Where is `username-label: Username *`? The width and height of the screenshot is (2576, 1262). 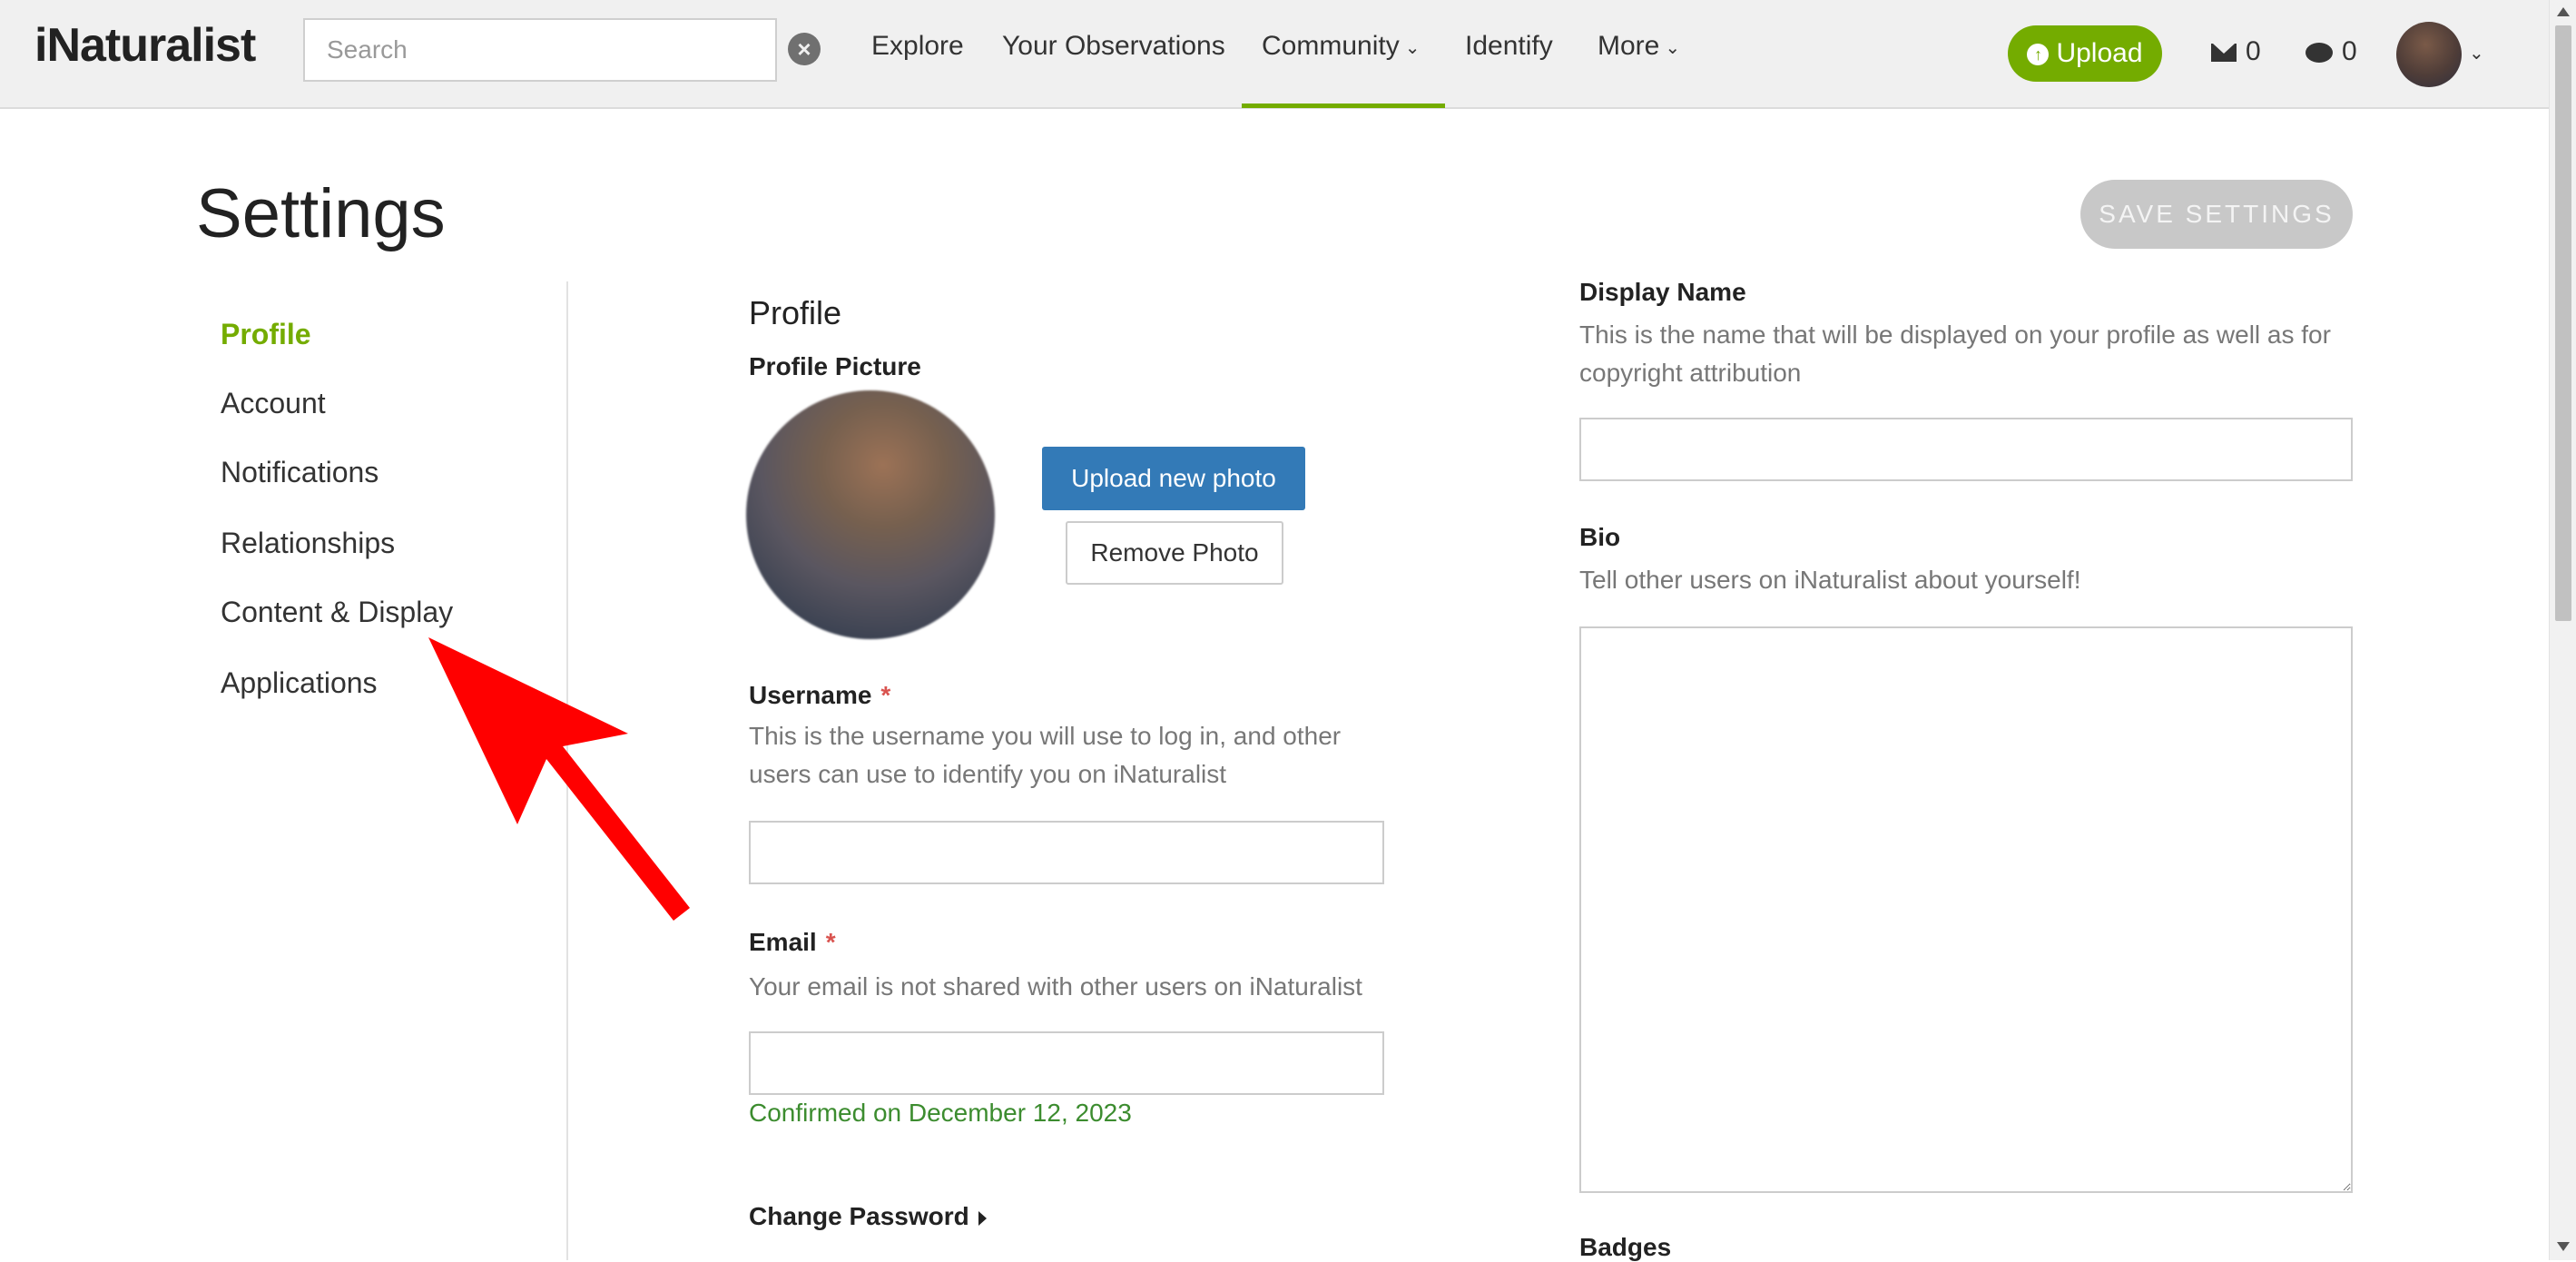 username-label: Username * is located at coordinates (819, 696).